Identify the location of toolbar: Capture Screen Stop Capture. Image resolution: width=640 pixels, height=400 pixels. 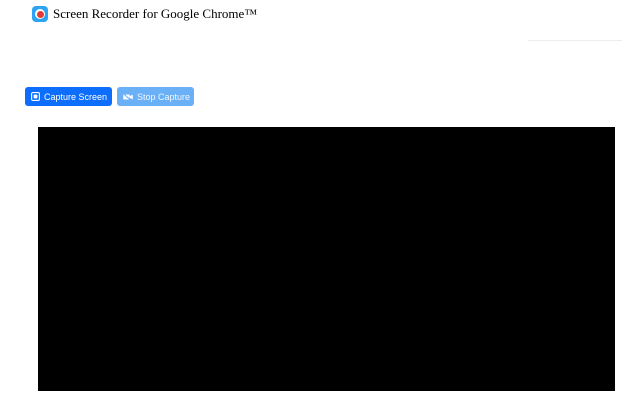
(109, 96).